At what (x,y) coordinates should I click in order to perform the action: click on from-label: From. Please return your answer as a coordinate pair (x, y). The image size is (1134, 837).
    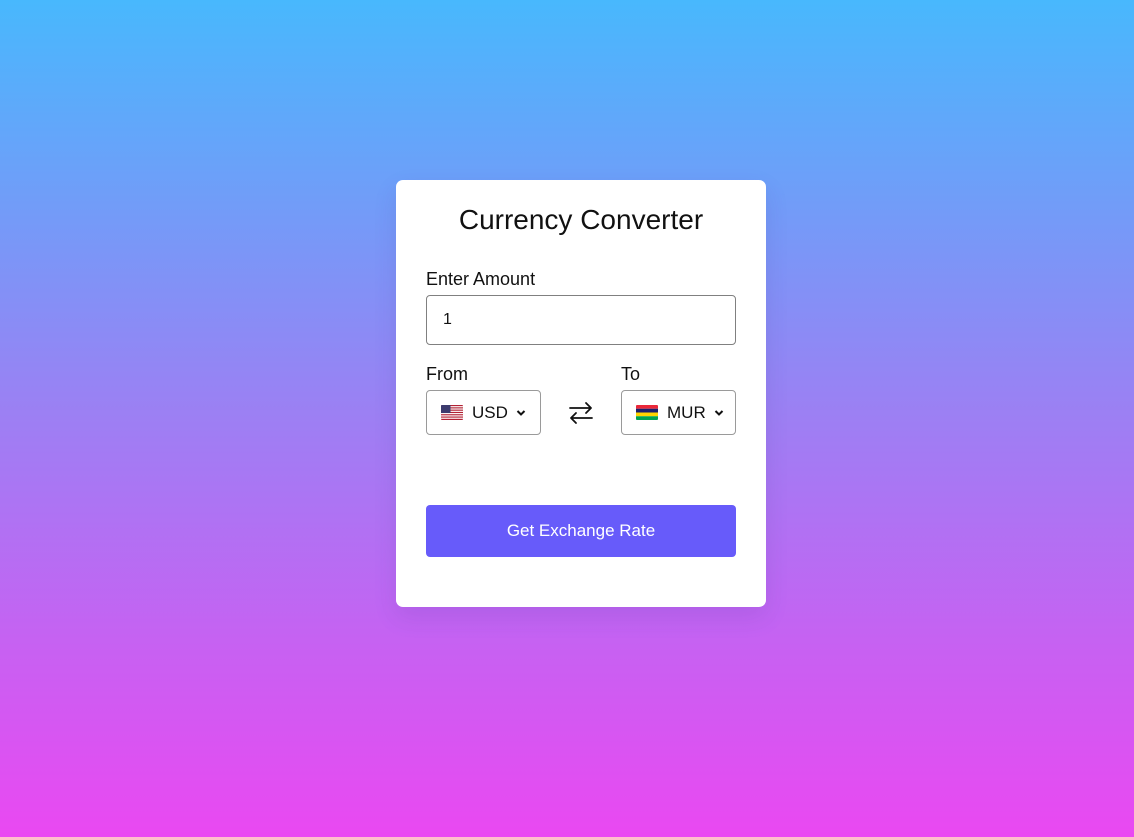
    Looking at the image, I should click on (447, 374).